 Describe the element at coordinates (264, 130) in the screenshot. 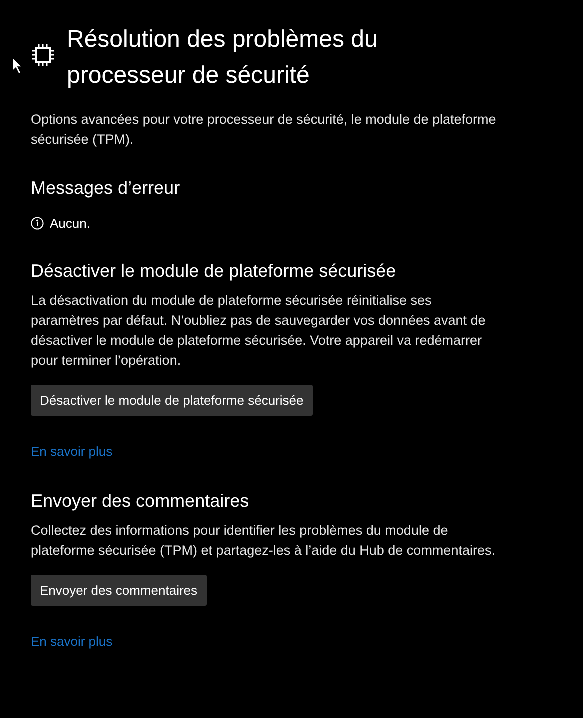

I see `page-description: Options avancées pour votre processeur de sécurité, le module de plateforme sécurisée (TPM).` at that location.